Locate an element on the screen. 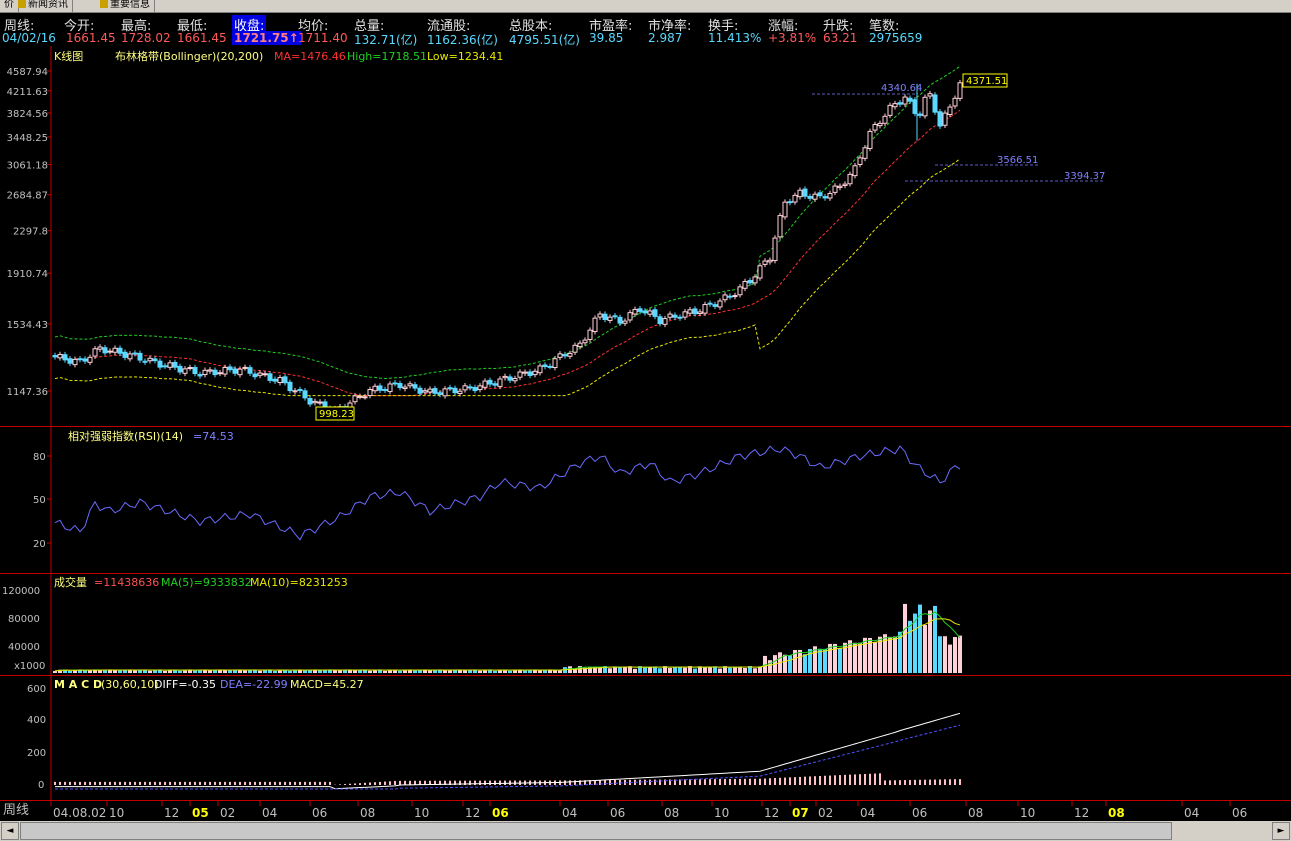 This screenshot has height=841, width=1291. x-tick-label: 02 is located at coordinates (825, 813).